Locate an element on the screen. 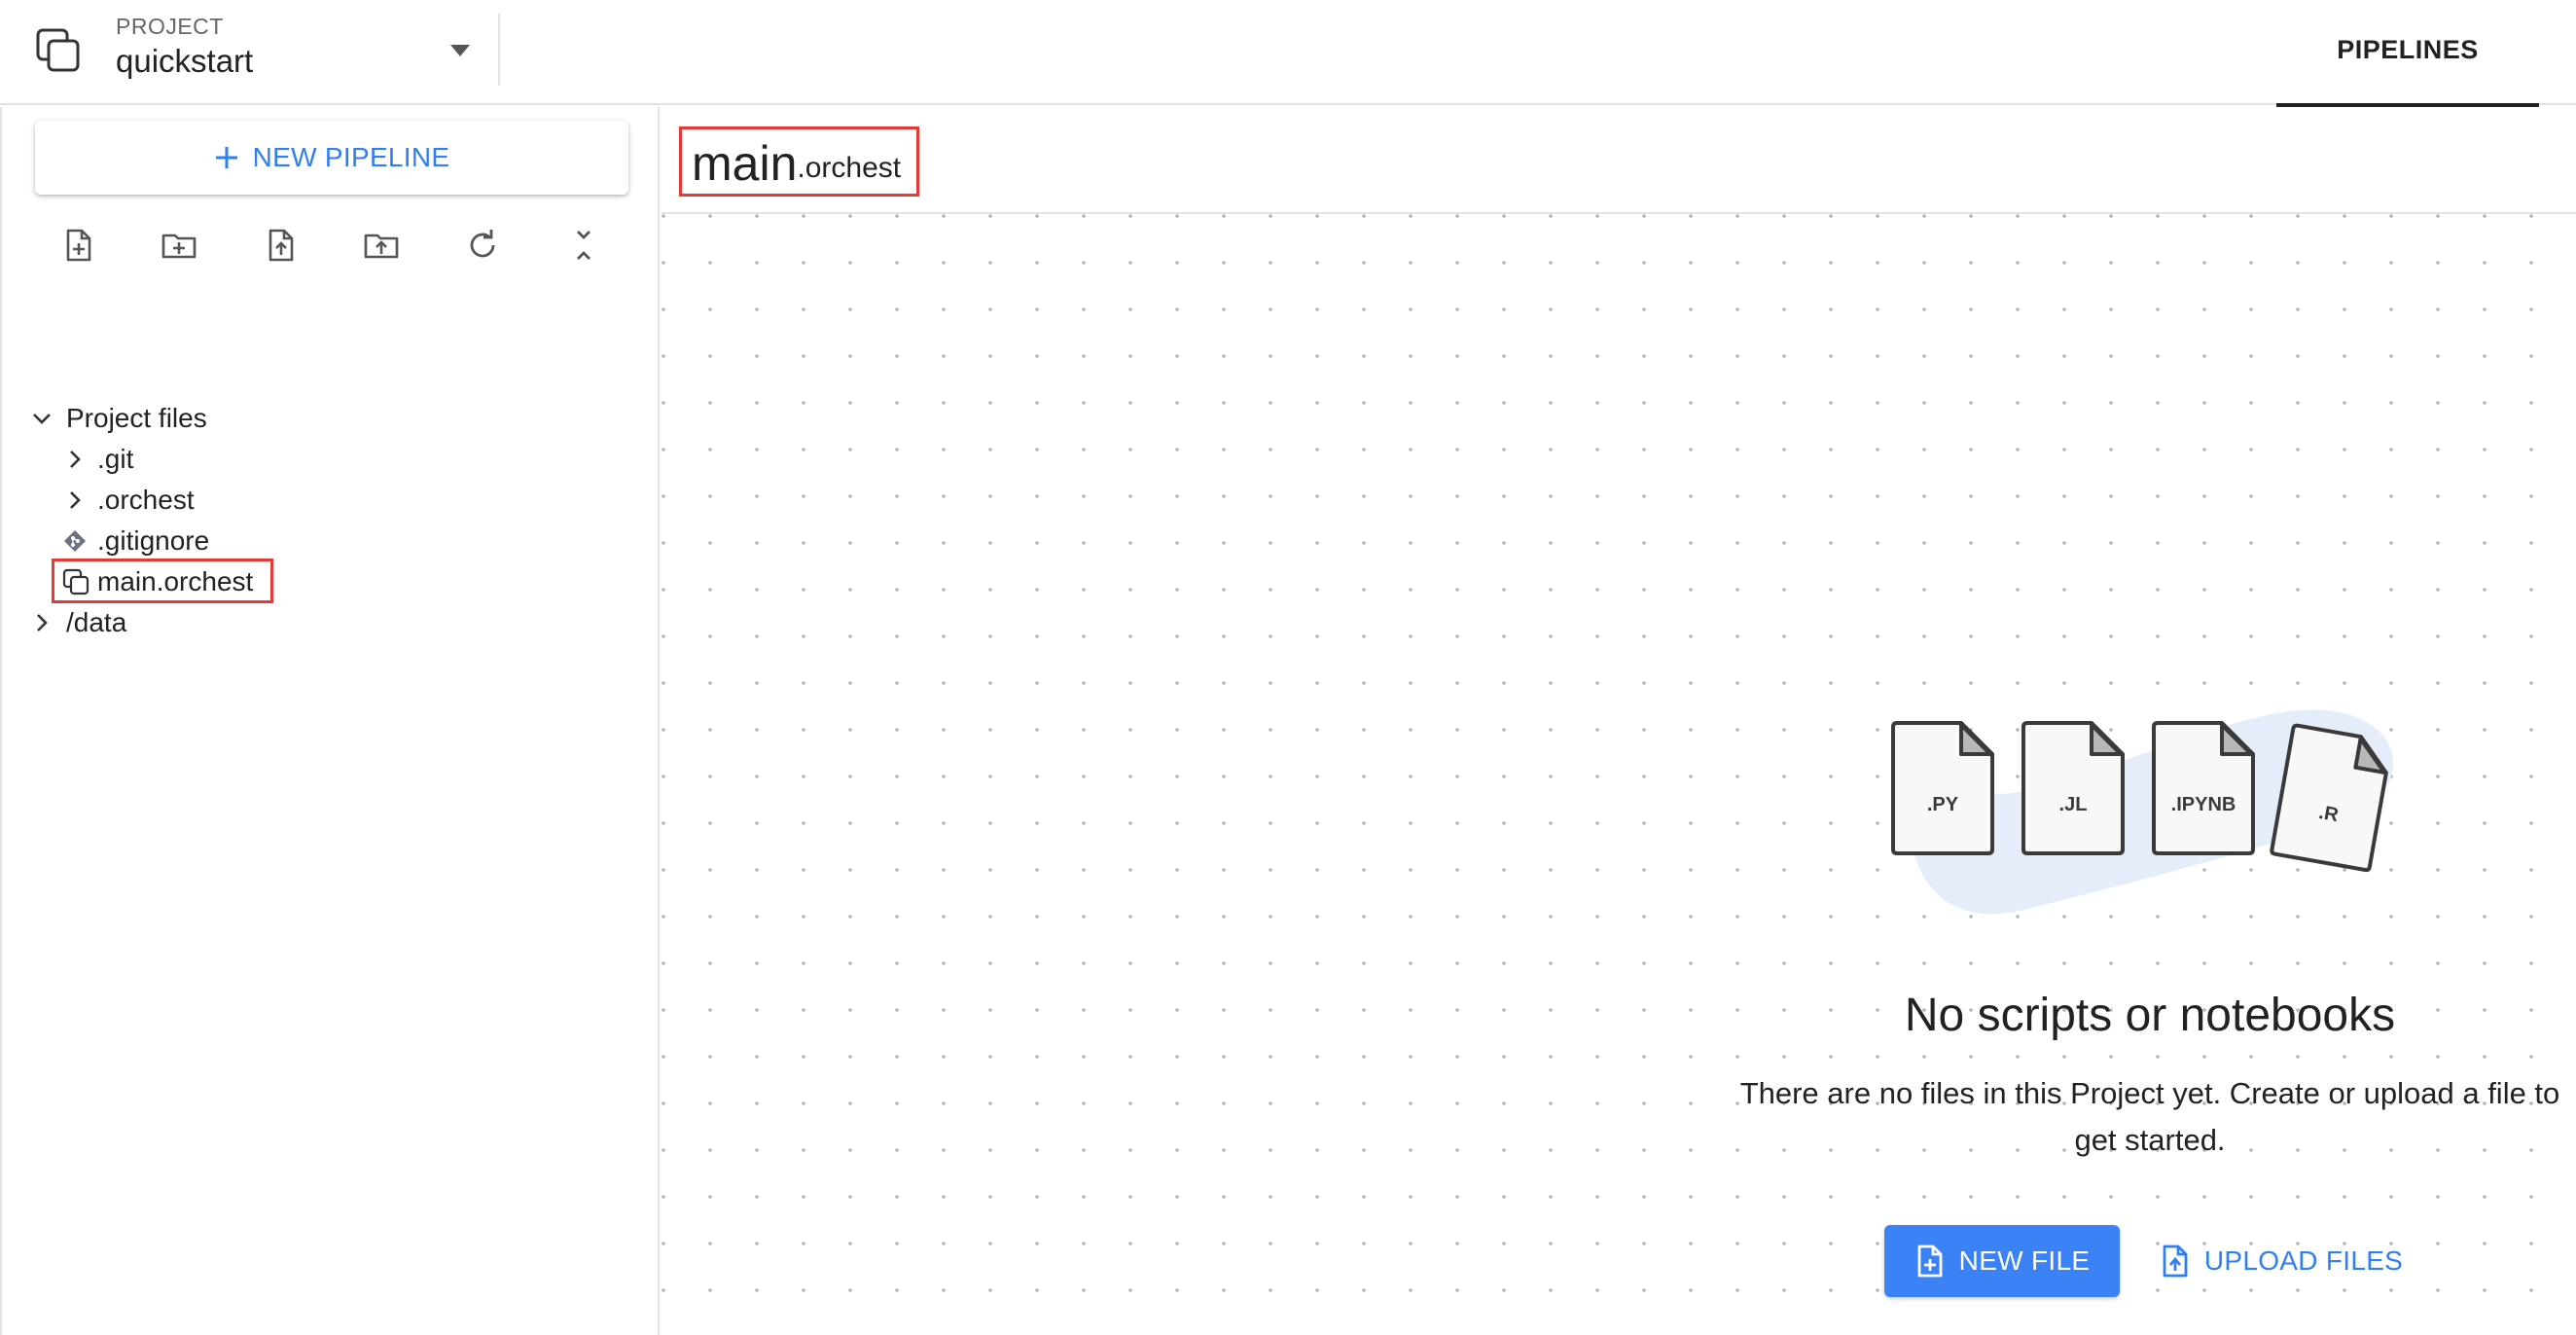 This screenshot has height=1335, width=2576. tree-item-label: .gitignore is located at coordinates (153, 540).